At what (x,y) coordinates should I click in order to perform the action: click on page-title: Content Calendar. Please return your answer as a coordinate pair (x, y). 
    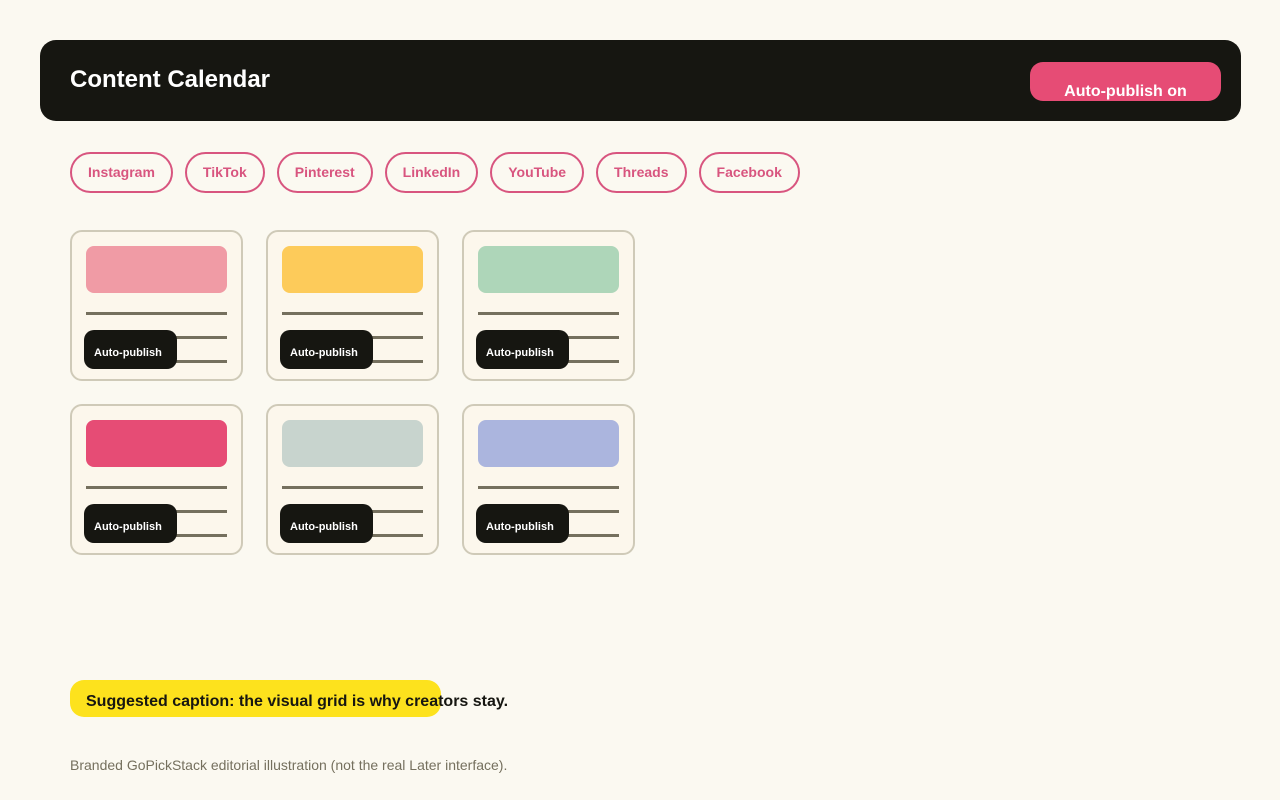
    Looking at the image, I should click on (170, 79).